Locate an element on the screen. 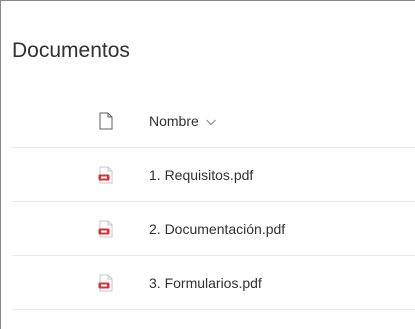 This screenshot has width=415, height=329. file-name-link: 1. Requisitos.pdf is located at coordinates (201, 175).